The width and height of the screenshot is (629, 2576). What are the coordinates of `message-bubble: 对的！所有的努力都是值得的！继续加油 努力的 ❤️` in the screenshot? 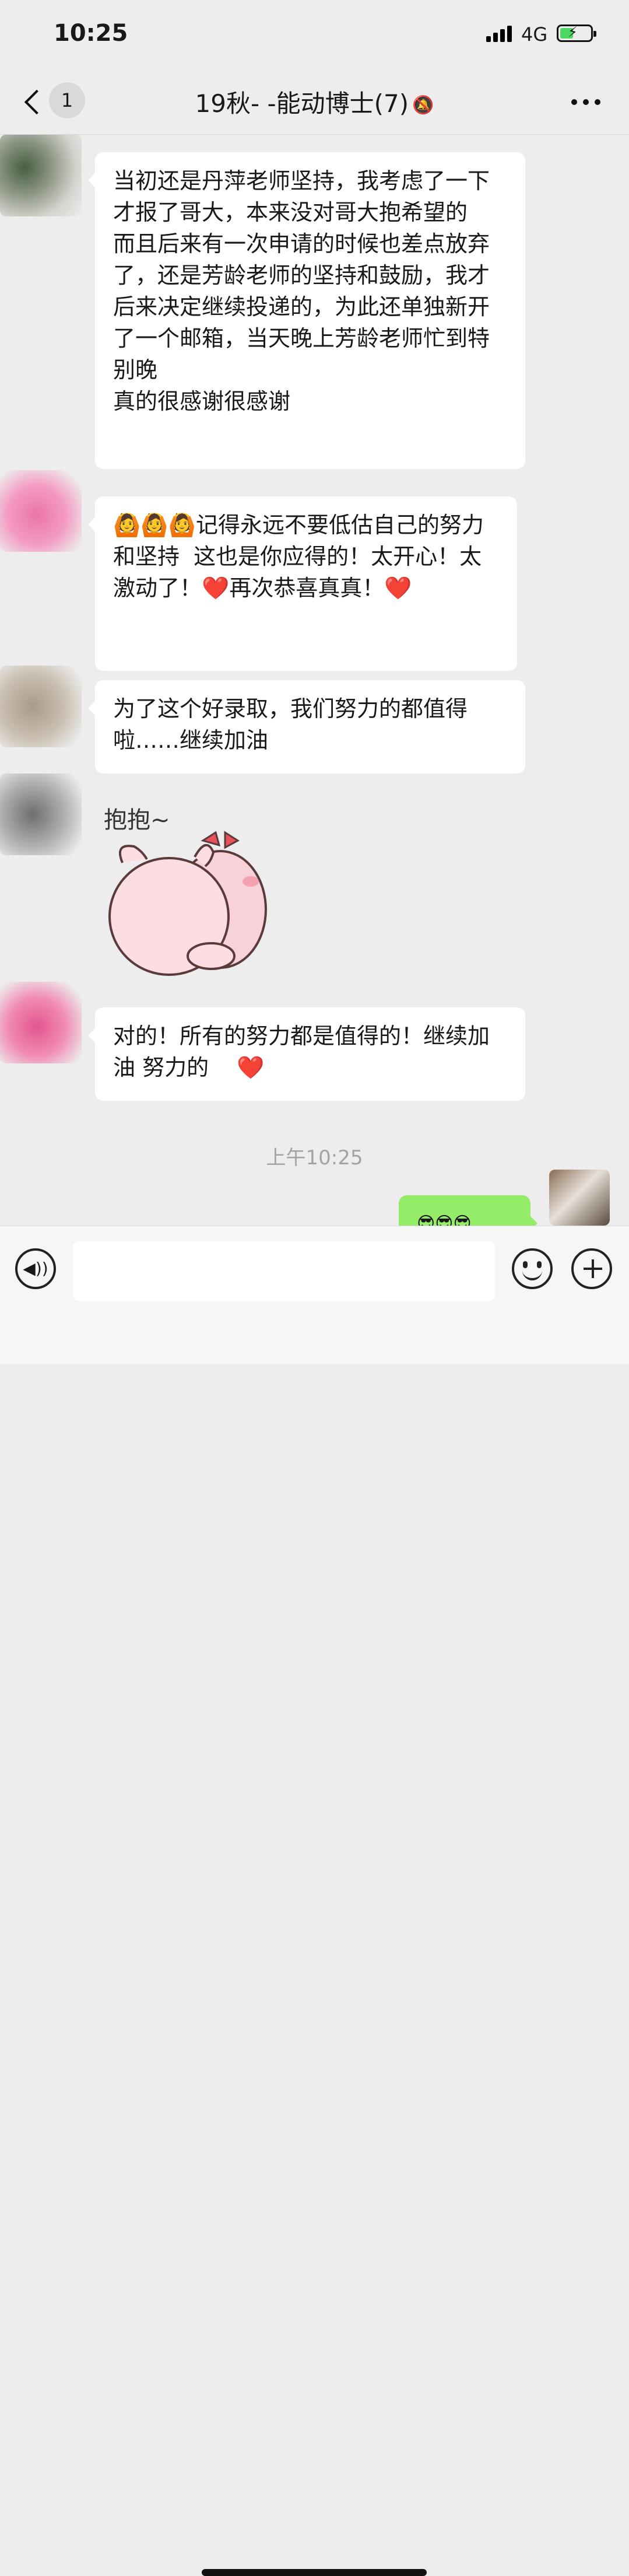 It's located at (306, 1054).